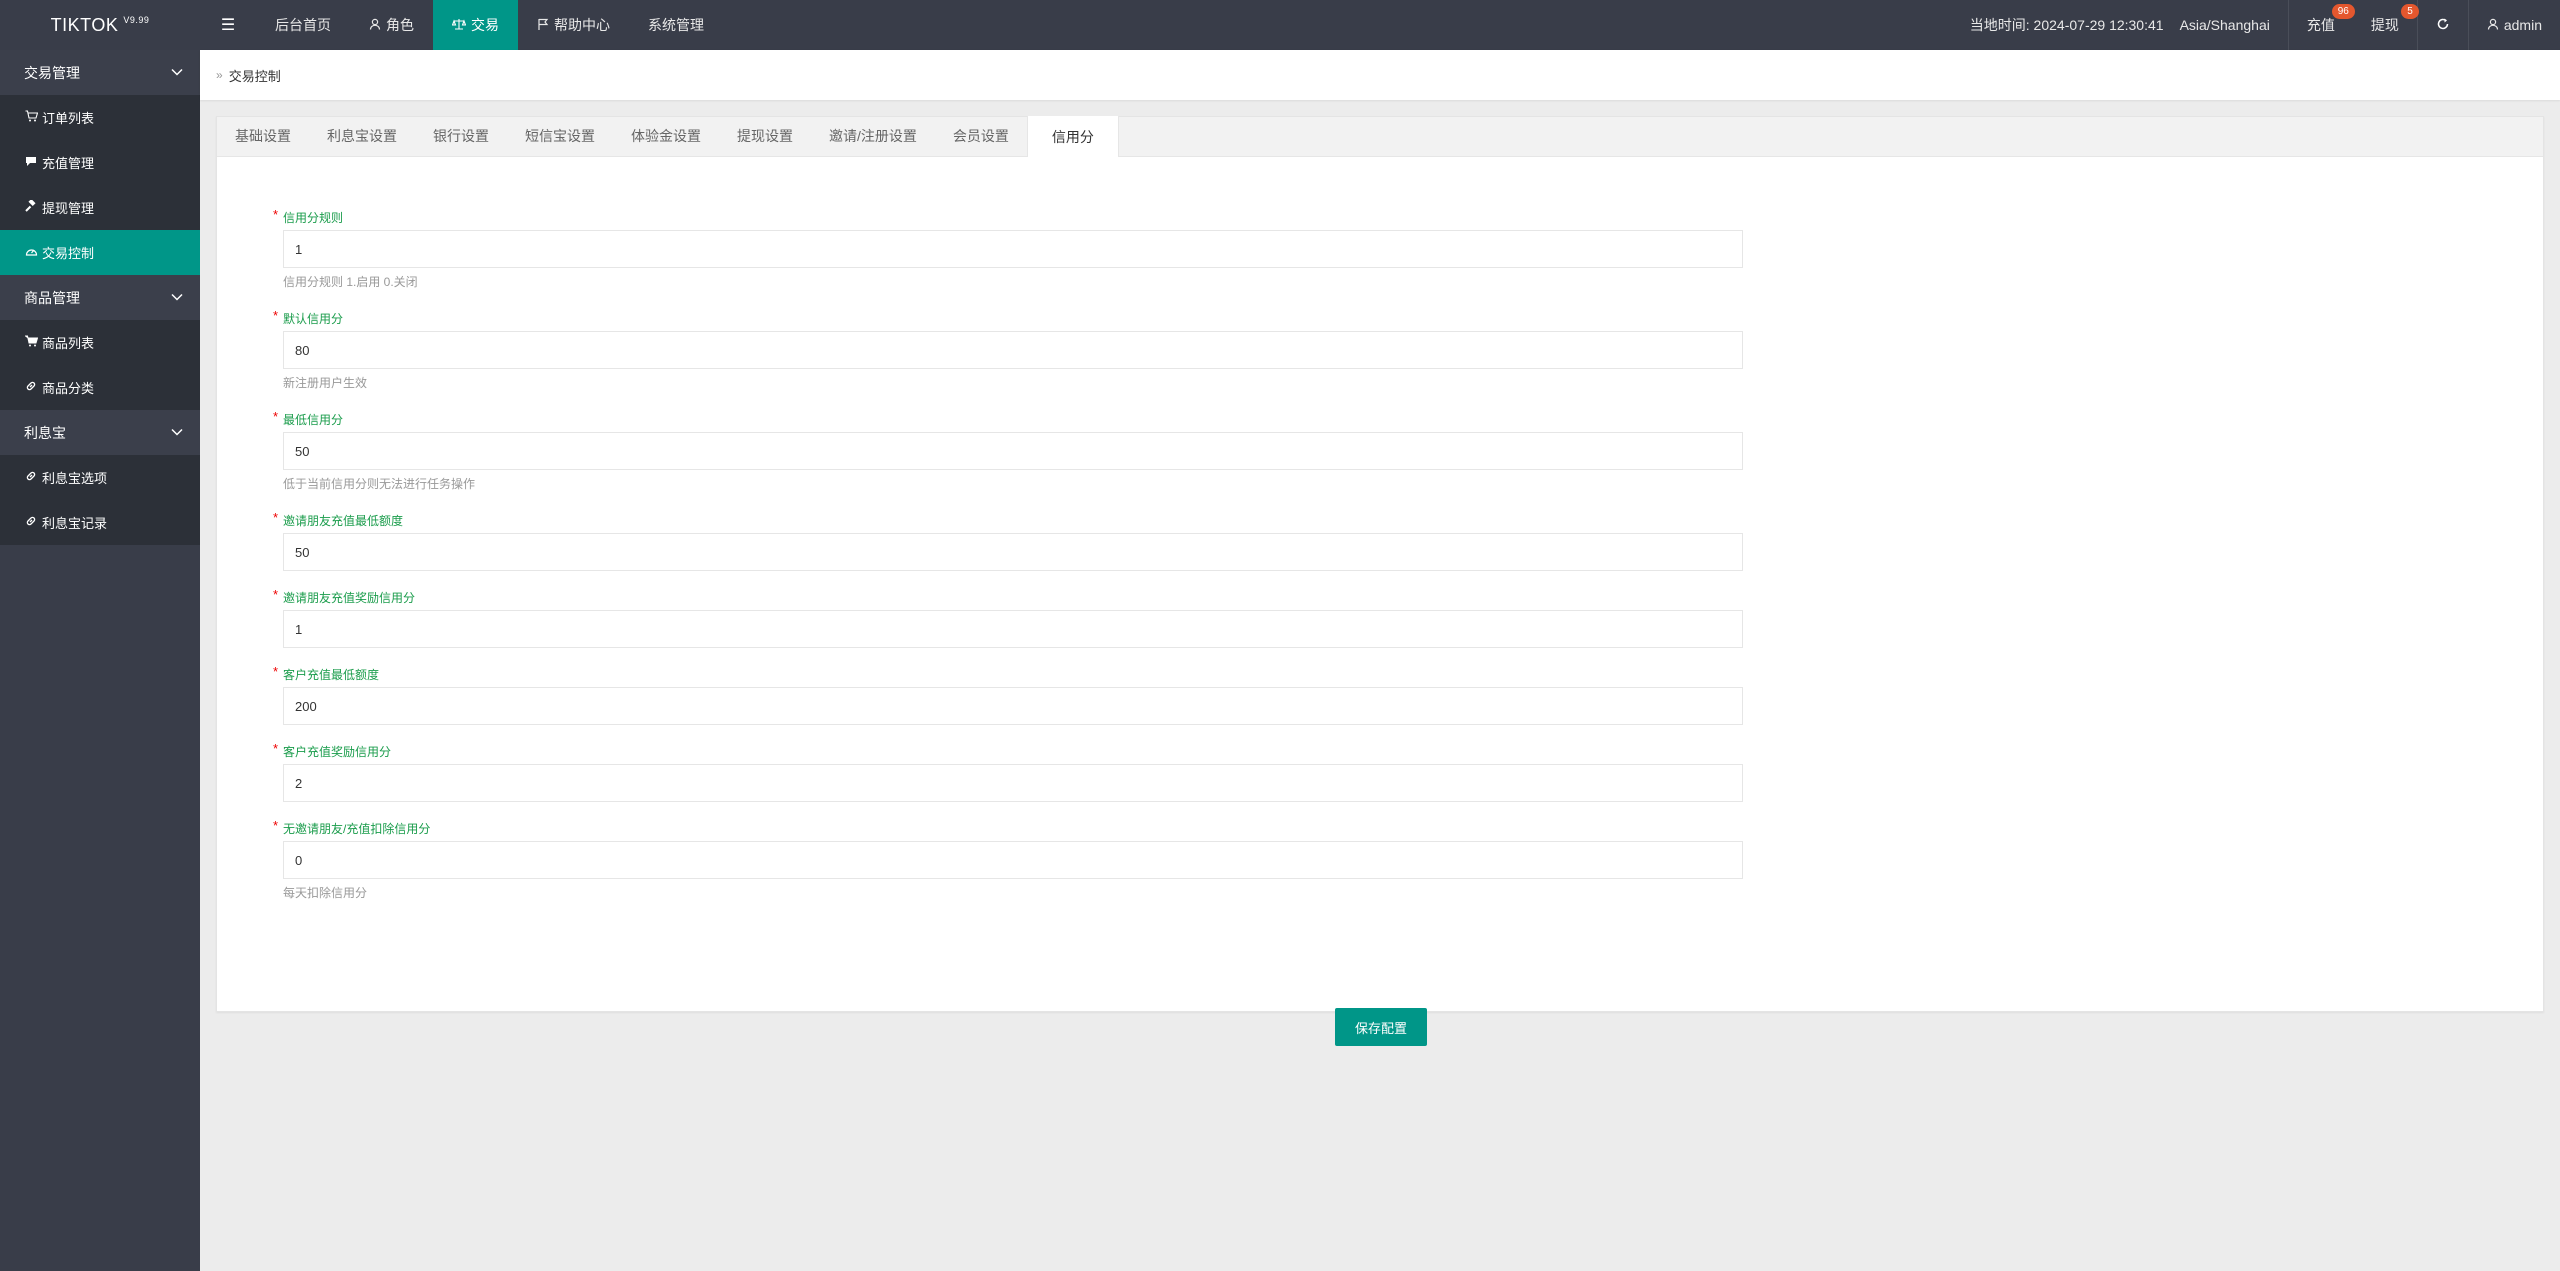  What do you see at coordinates (219, 75) in the screenshot?
I see `double-chevron-icon: »` at bounding box center [219, 75].